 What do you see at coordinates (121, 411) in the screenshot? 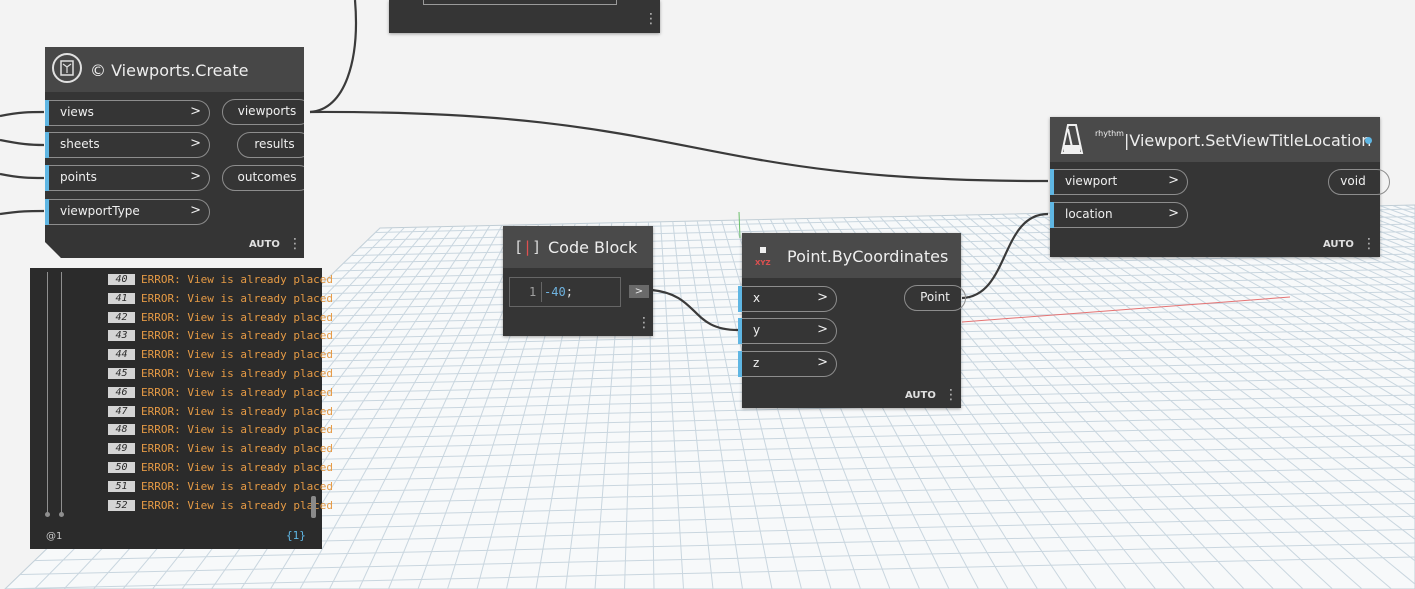
I see `list-index: 47` at bounding box center [121, 411].